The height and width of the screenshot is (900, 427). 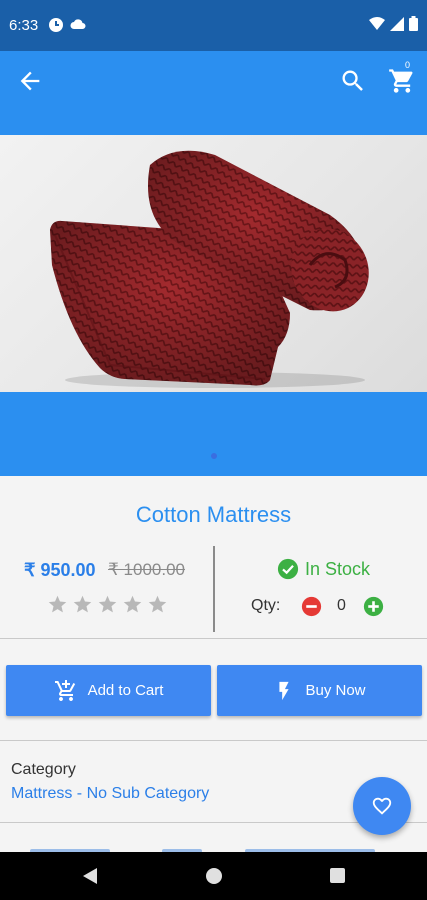 I want to click on search-button, so click(x=353, y=81).